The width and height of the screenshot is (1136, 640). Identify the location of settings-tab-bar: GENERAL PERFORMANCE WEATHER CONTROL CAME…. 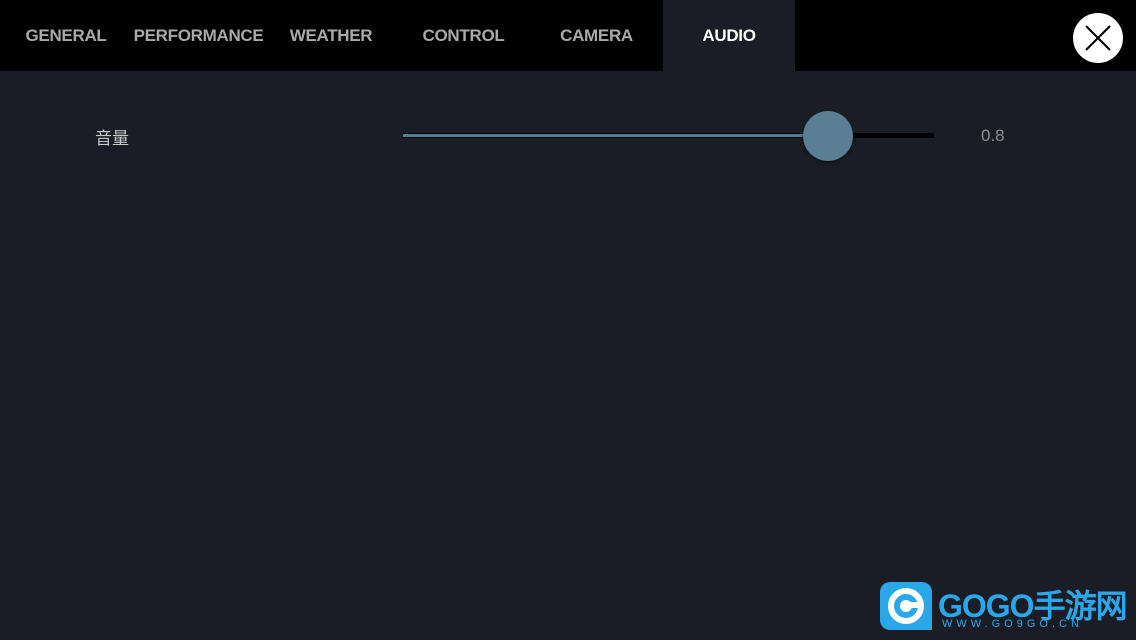
(568, 35).